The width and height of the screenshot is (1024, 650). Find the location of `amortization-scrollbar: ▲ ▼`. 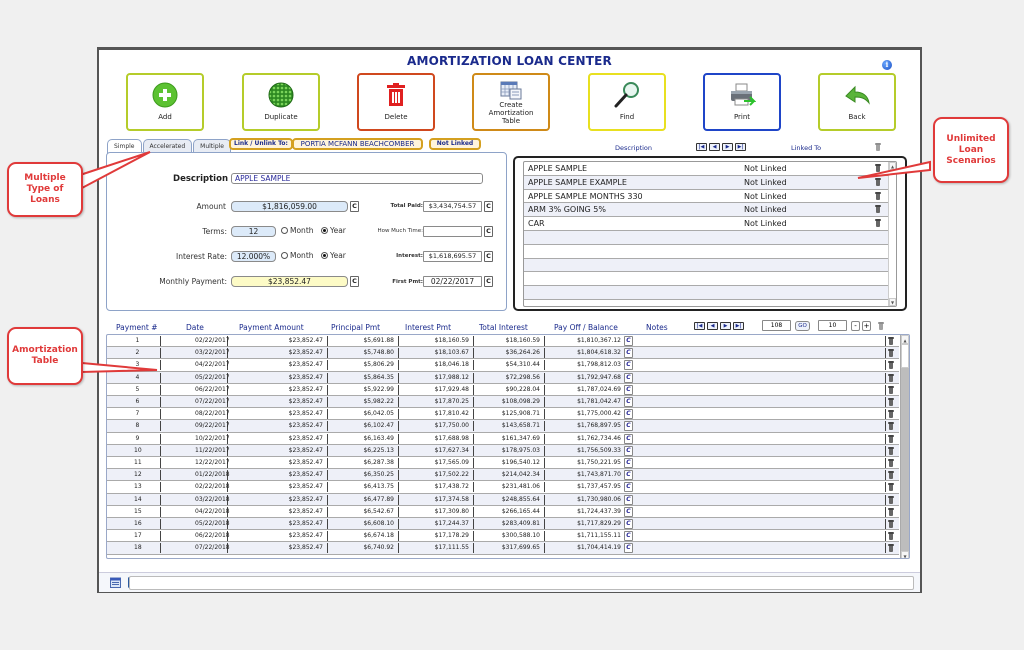

amortization-scrollbar: ▲ ▼ is located at coordinates (904, 446).